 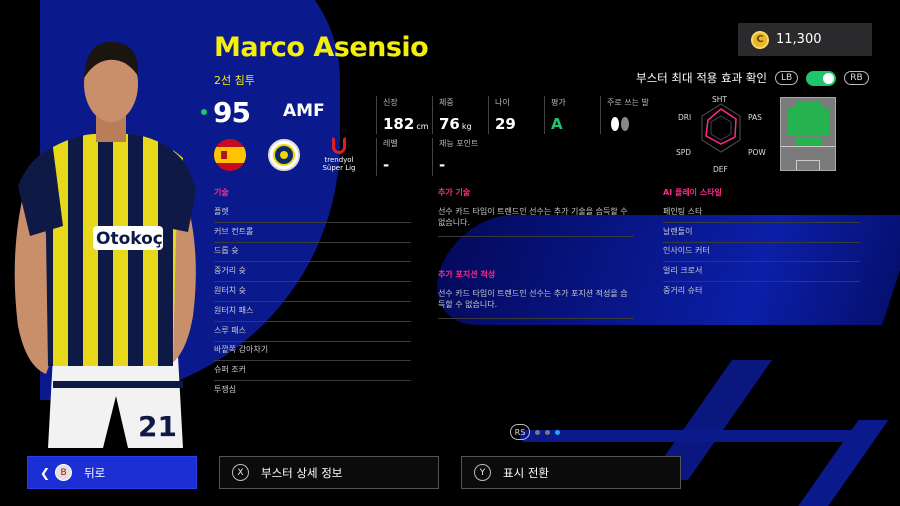 I want to click on booster-detail-button: X 부스터 상세 정보, so click(x=329, y=472).